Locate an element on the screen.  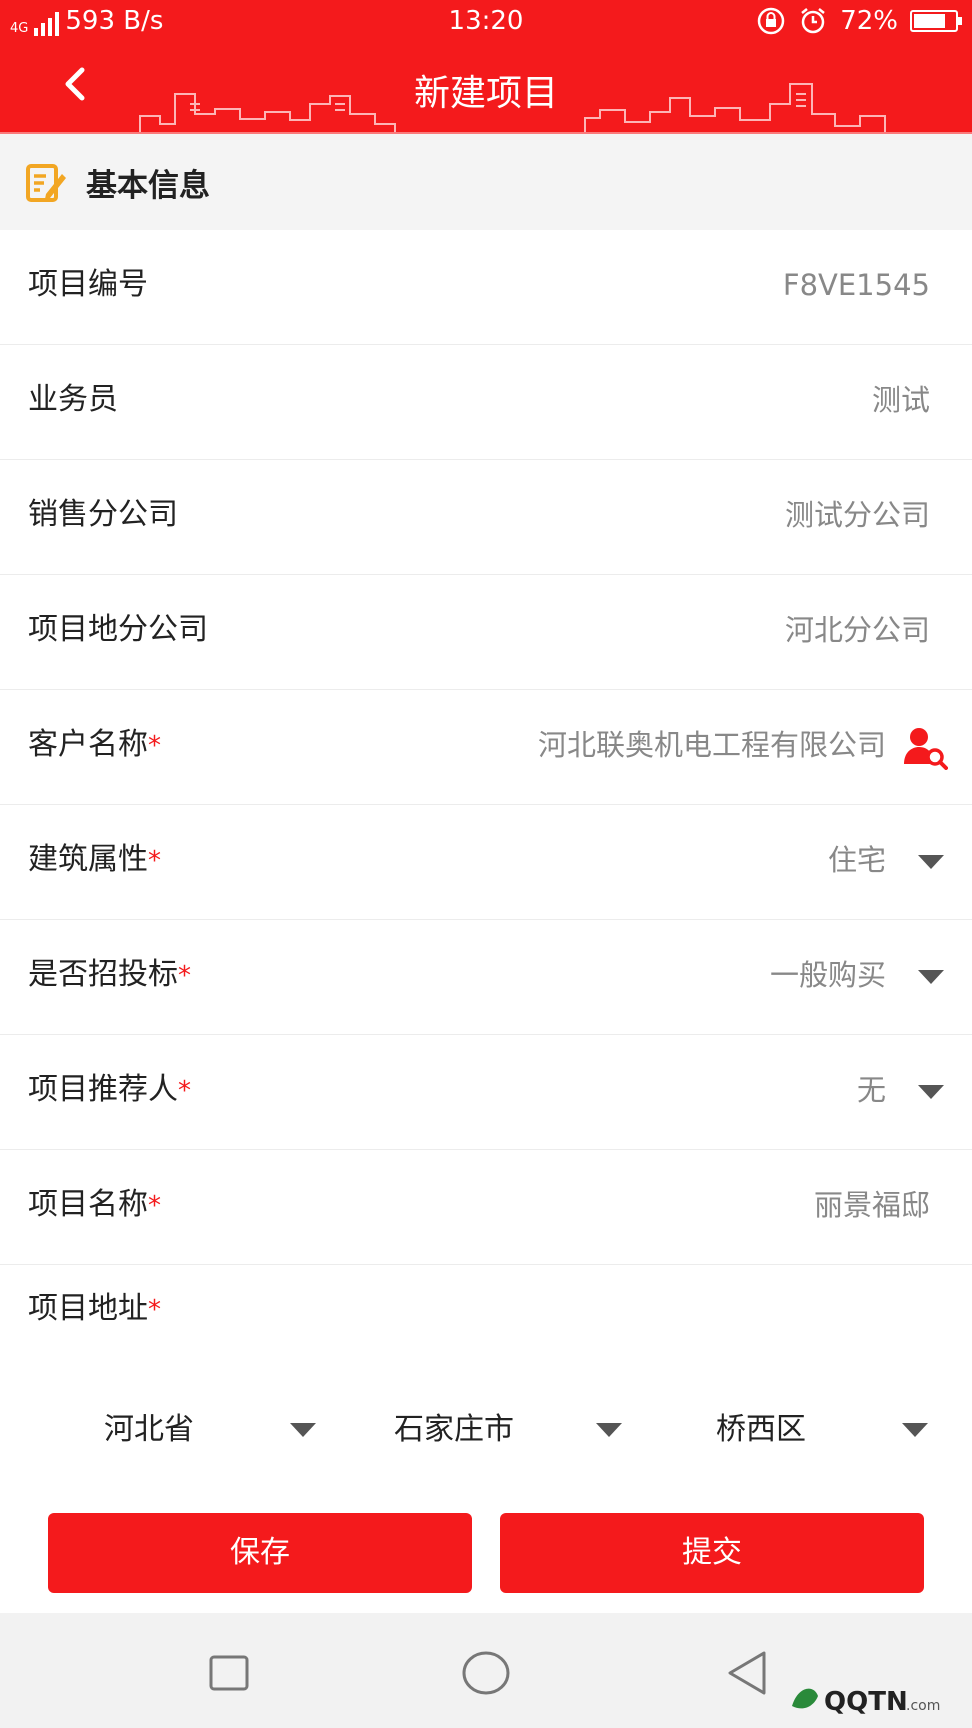
field-salesperson: 业务员 测试 is located at coordinates (486, 402).